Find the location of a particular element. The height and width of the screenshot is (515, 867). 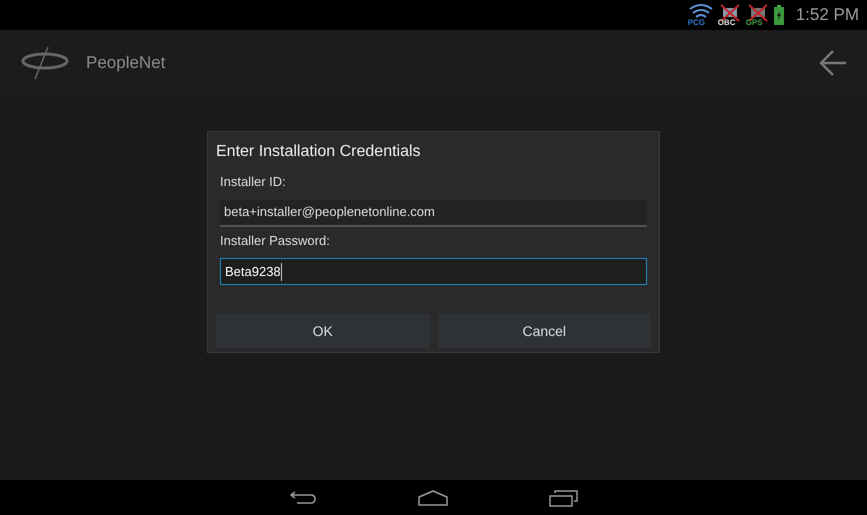

input-field: Beta9238 is located at coordinates (433, 271).